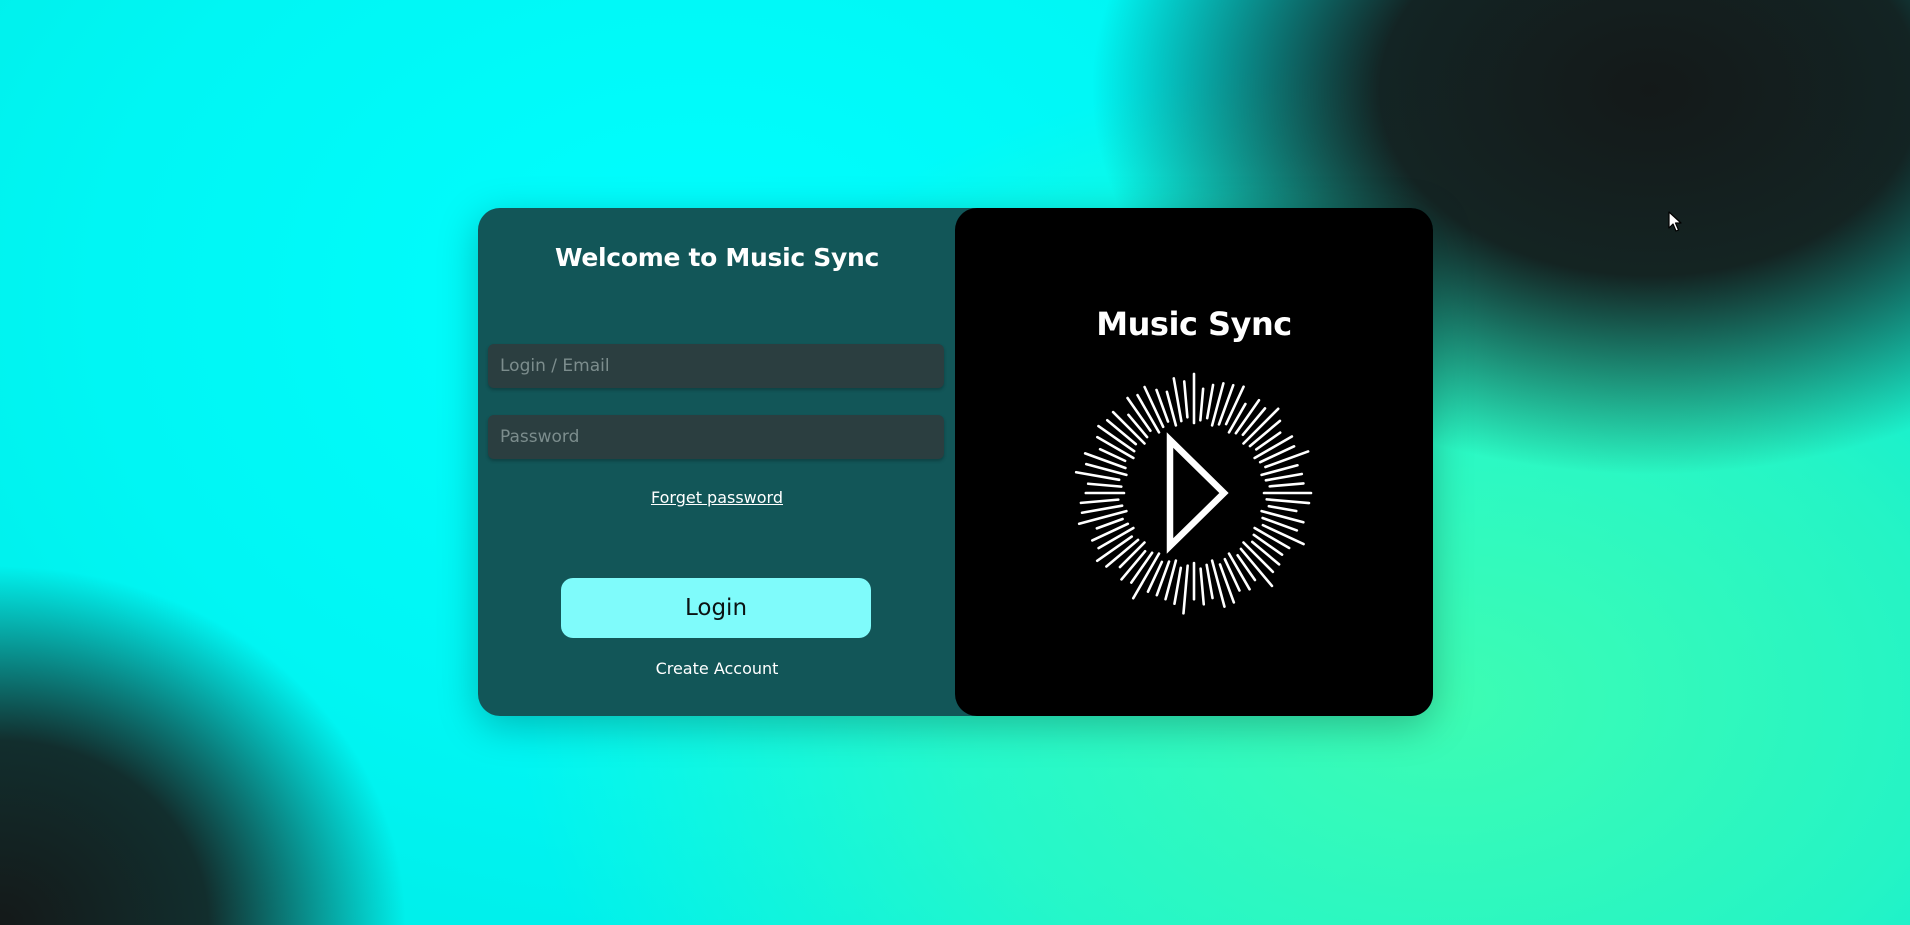 Image resolution: width=1910 pixels, height=925 pixels. I want to click on brand-panel: Music Sync, so click(1194, 462).